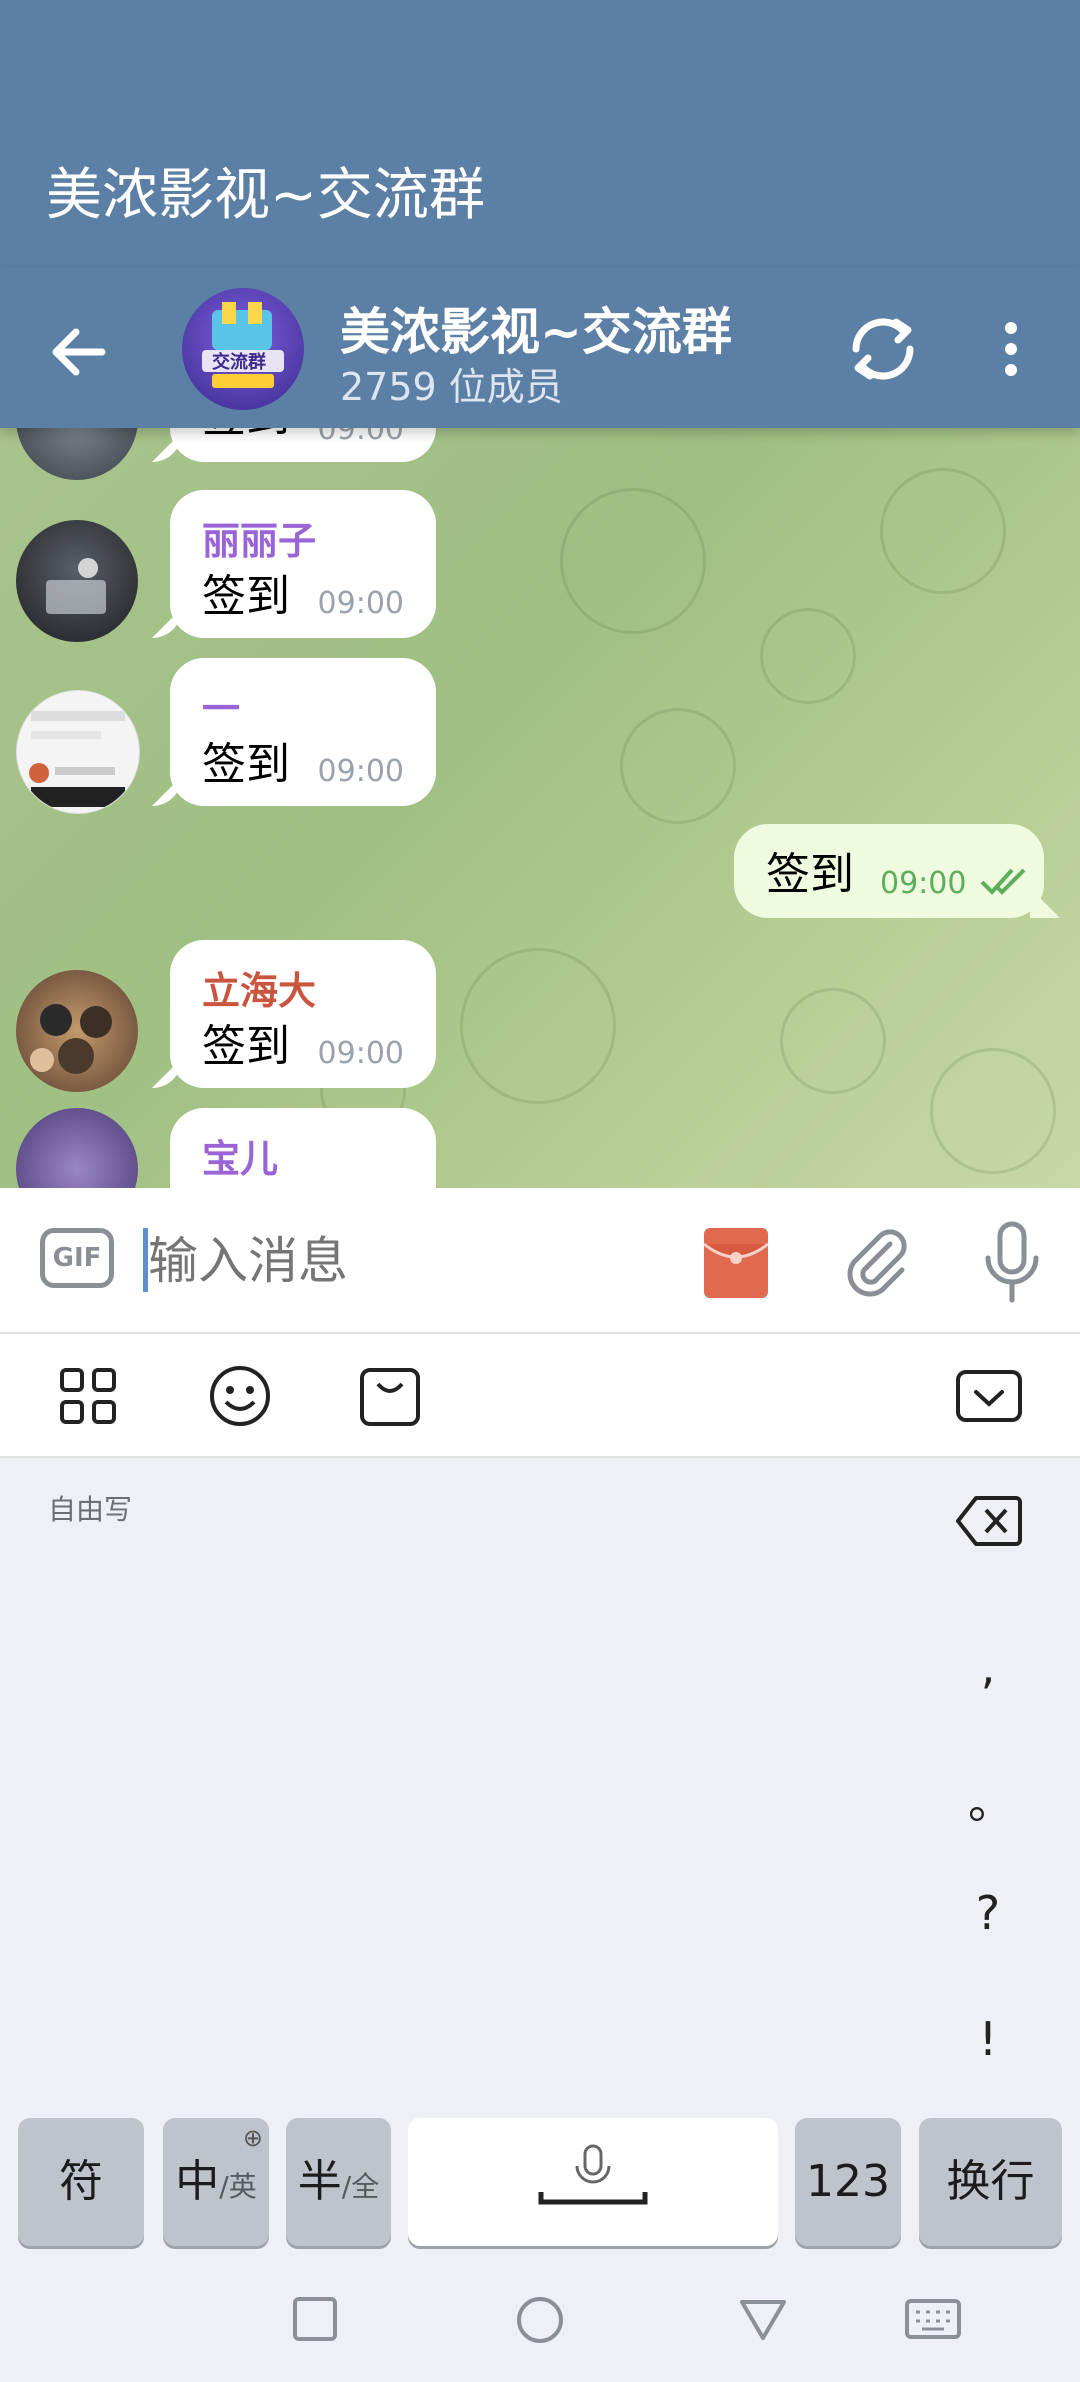 The height and width of the screenshot is (2382, 1080). Describe the element at coordinates (736, 1263) in the screenshot. I see `red-packet-icon` at that location.